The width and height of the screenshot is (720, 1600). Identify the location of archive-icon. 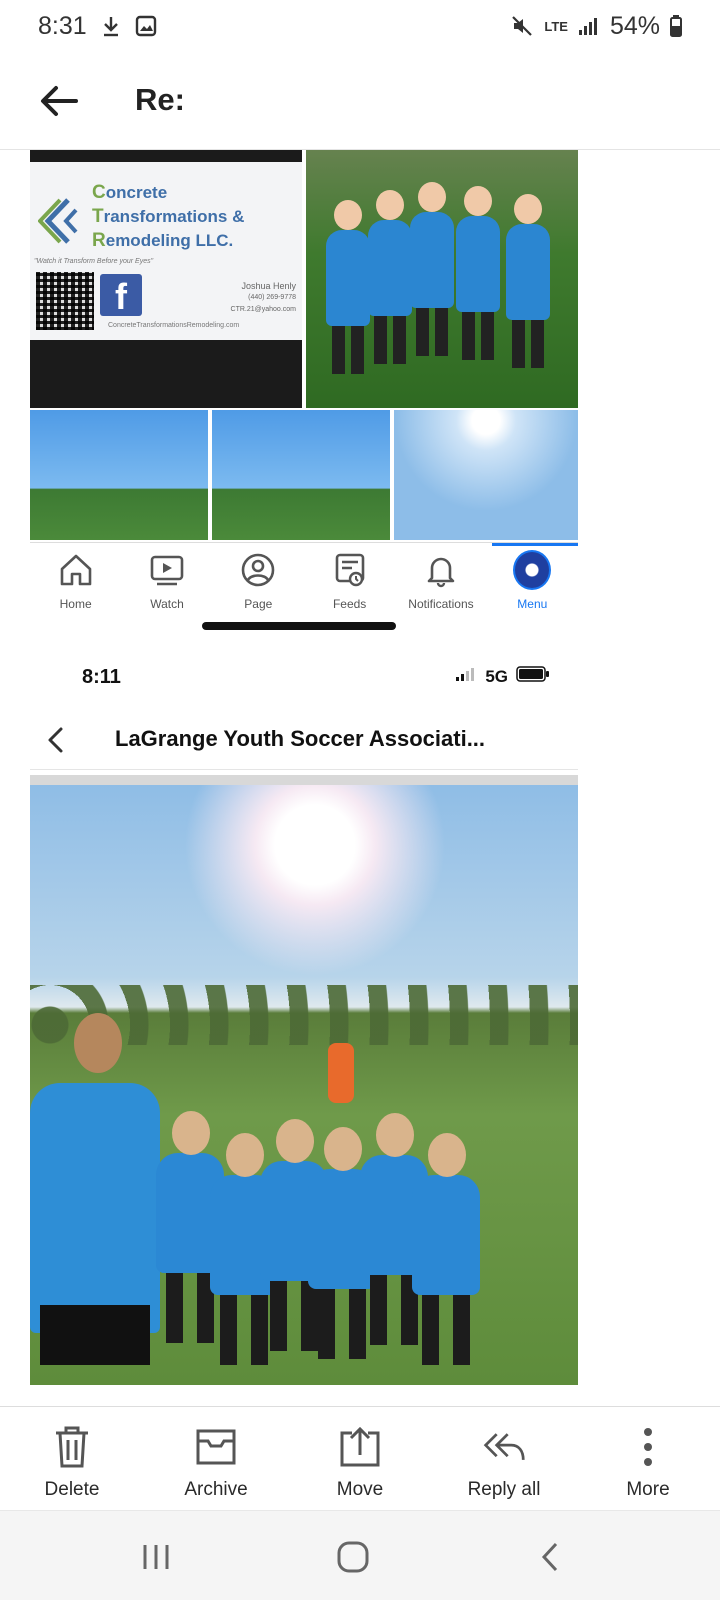
(216, 1447).